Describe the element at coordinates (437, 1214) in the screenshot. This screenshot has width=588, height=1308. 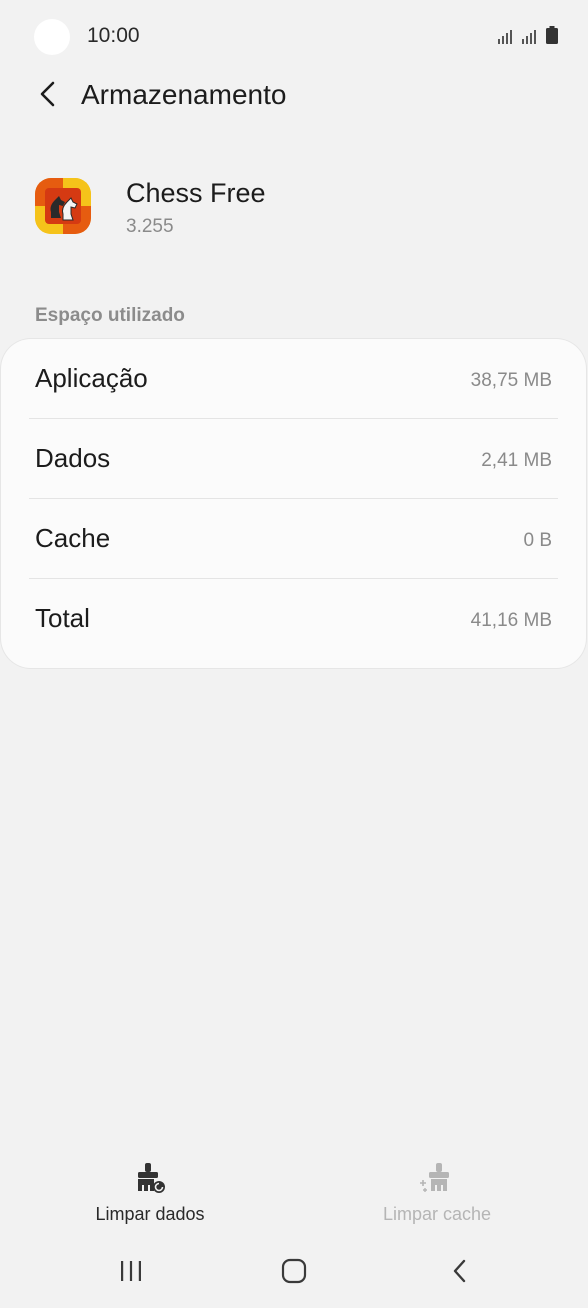
I see `clear-cache-label: Limpar cache` at that location.